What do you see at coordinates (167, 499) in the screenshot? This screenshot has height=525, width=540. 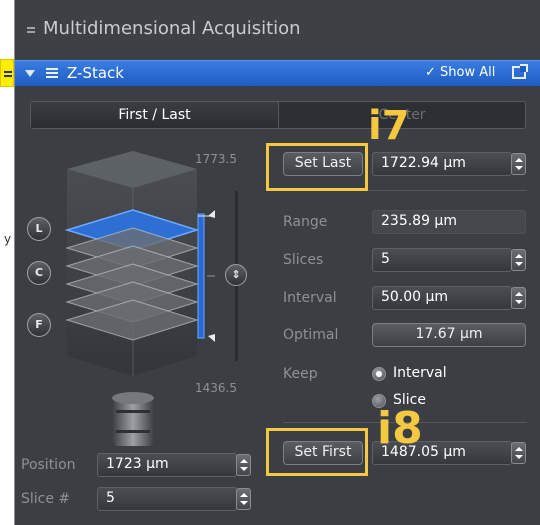 I see `slice-number-field: 5` at bounding box center [167, 499].